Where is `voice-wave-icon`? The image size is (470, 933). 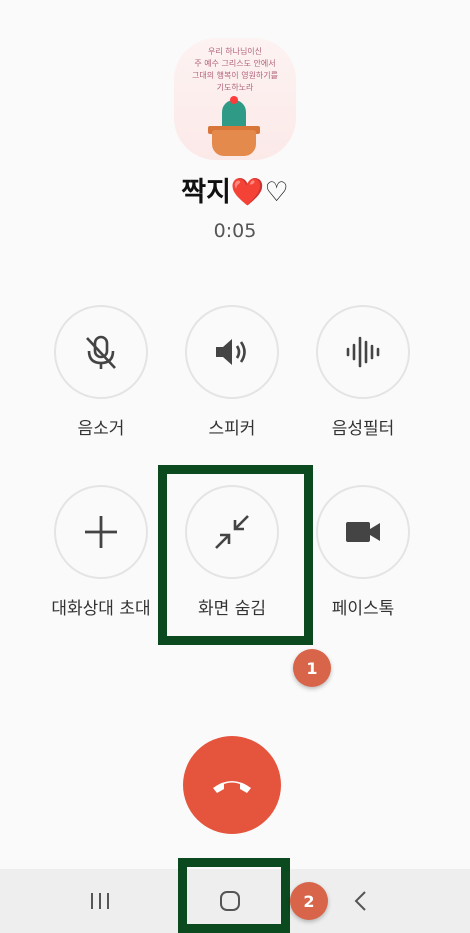
voice-wave-icon is located at coordinates (363, 352).